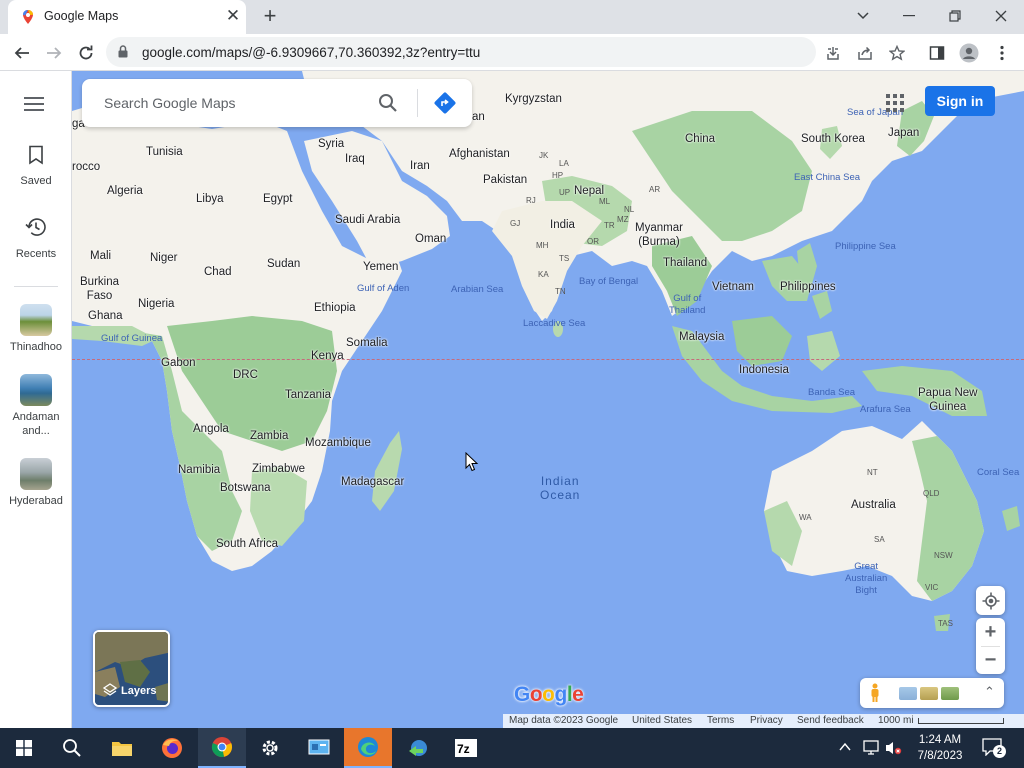 This screenshot has height=768, width=1024. What do you see at coordinates (833, 139) in the screenshot?
I see `label-south-korea: South Korea` at bounding box center [833, 139].